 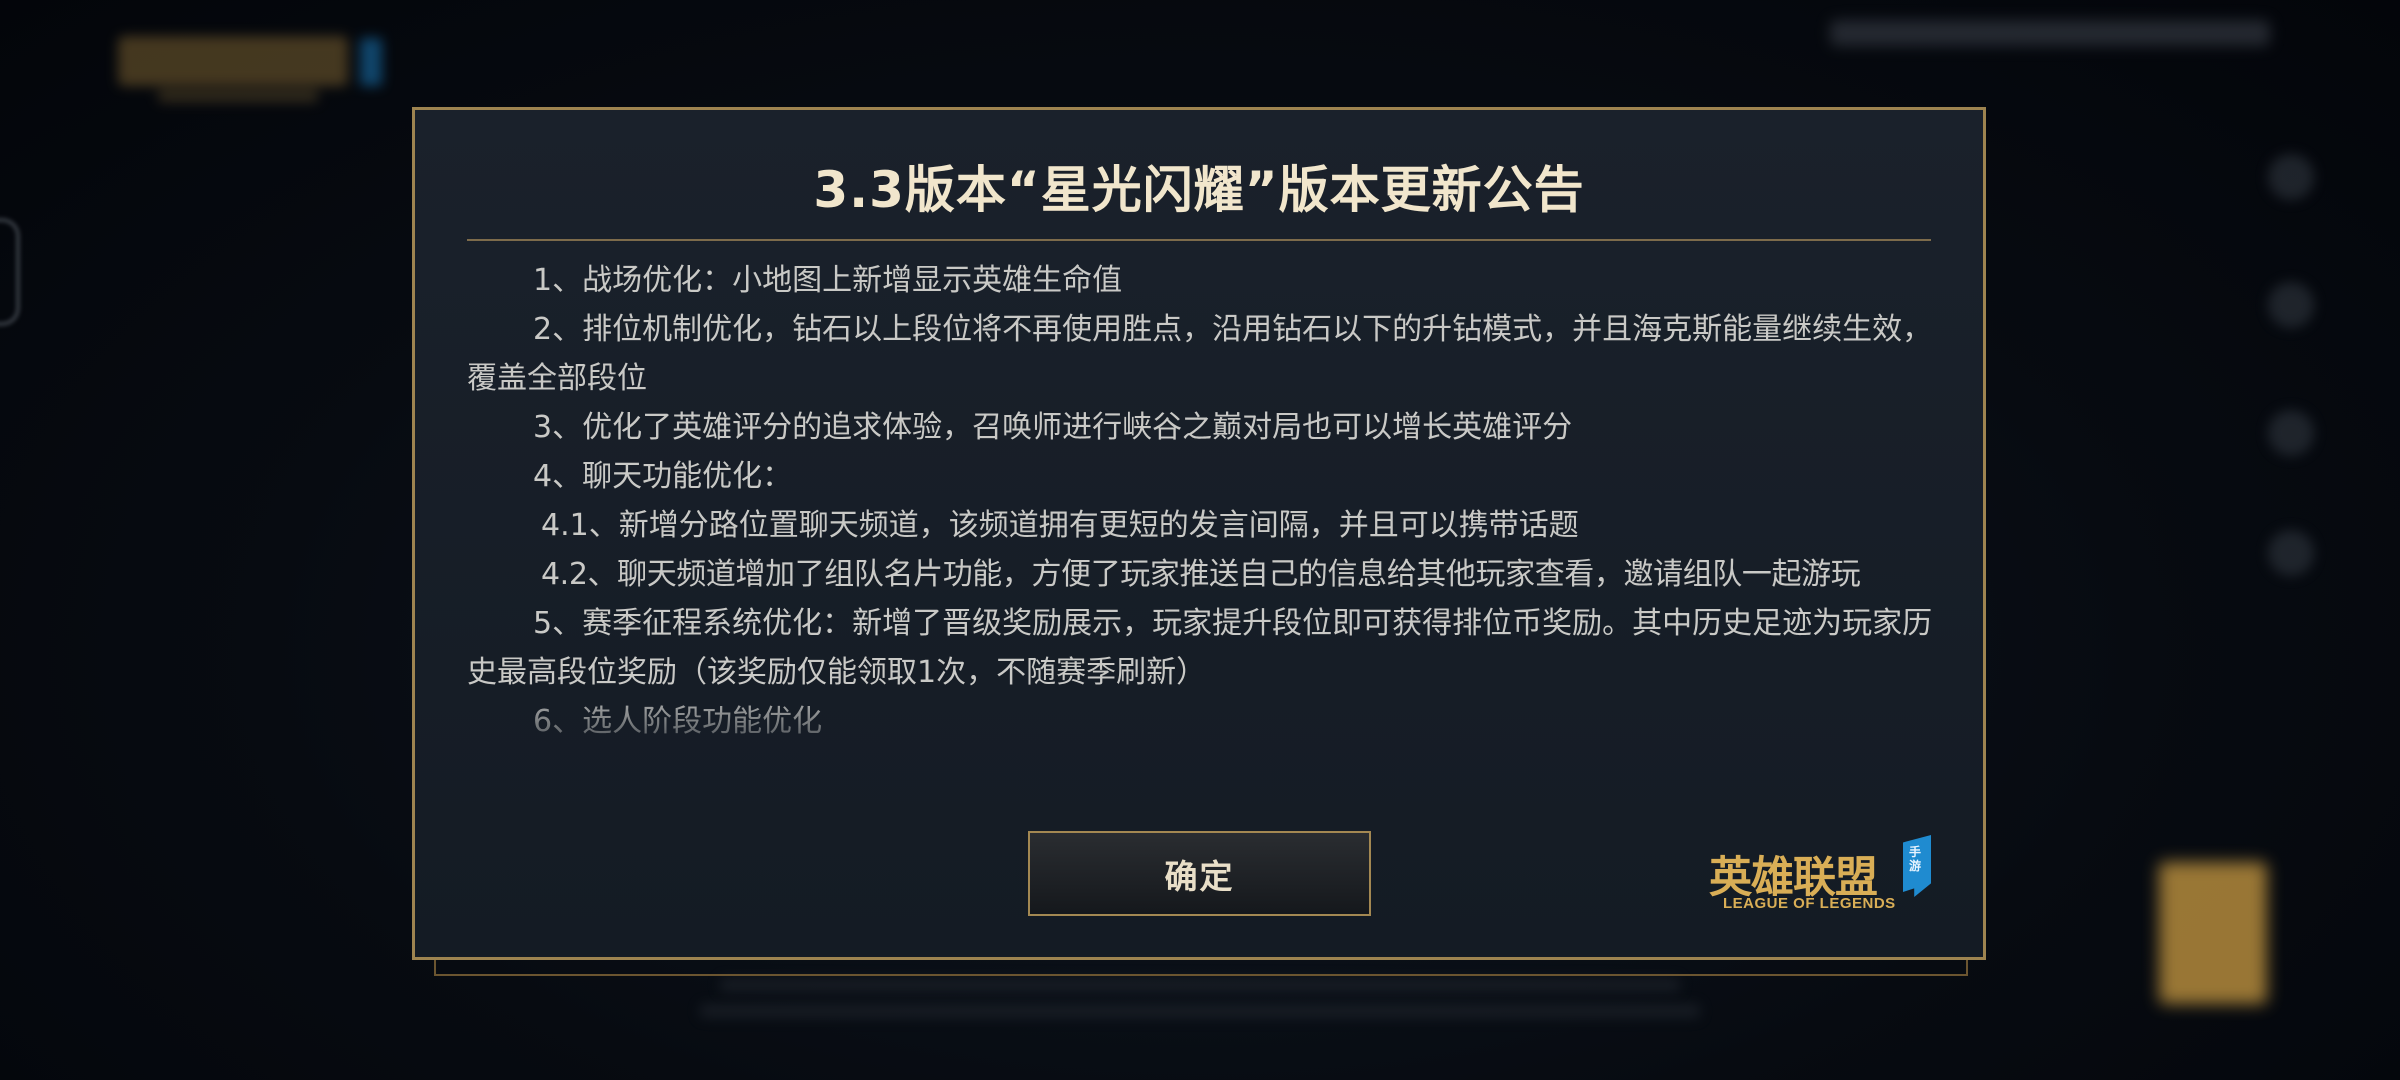 What do you see at coordinates (828, 280) in the screenshot?
I see `announcement-item: 1、战场优化：小地图上新增显示英雄生命值` at bounding box center [828, 280].